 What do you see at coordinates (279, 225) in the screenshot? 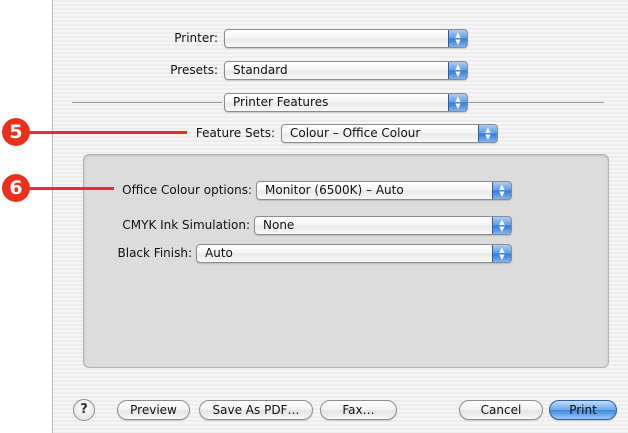
I see `cmyk-ink-simulation-value: None` at bounding box center [279, 225].